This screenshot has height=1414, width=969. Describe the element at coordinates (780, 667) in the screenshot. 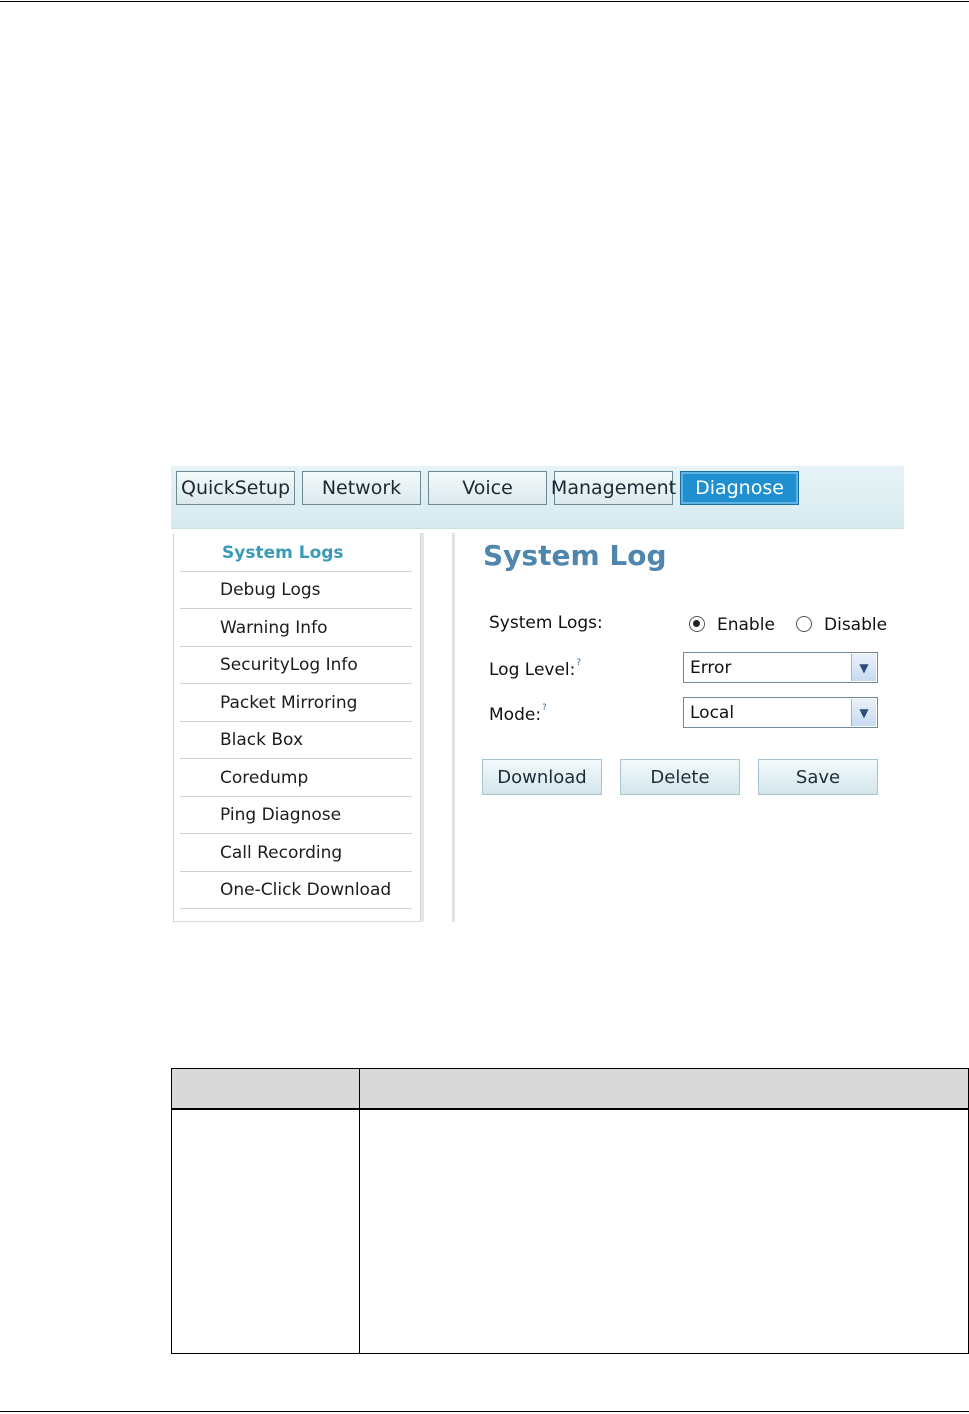

I see `log-level-select: Error ▼` at that location.